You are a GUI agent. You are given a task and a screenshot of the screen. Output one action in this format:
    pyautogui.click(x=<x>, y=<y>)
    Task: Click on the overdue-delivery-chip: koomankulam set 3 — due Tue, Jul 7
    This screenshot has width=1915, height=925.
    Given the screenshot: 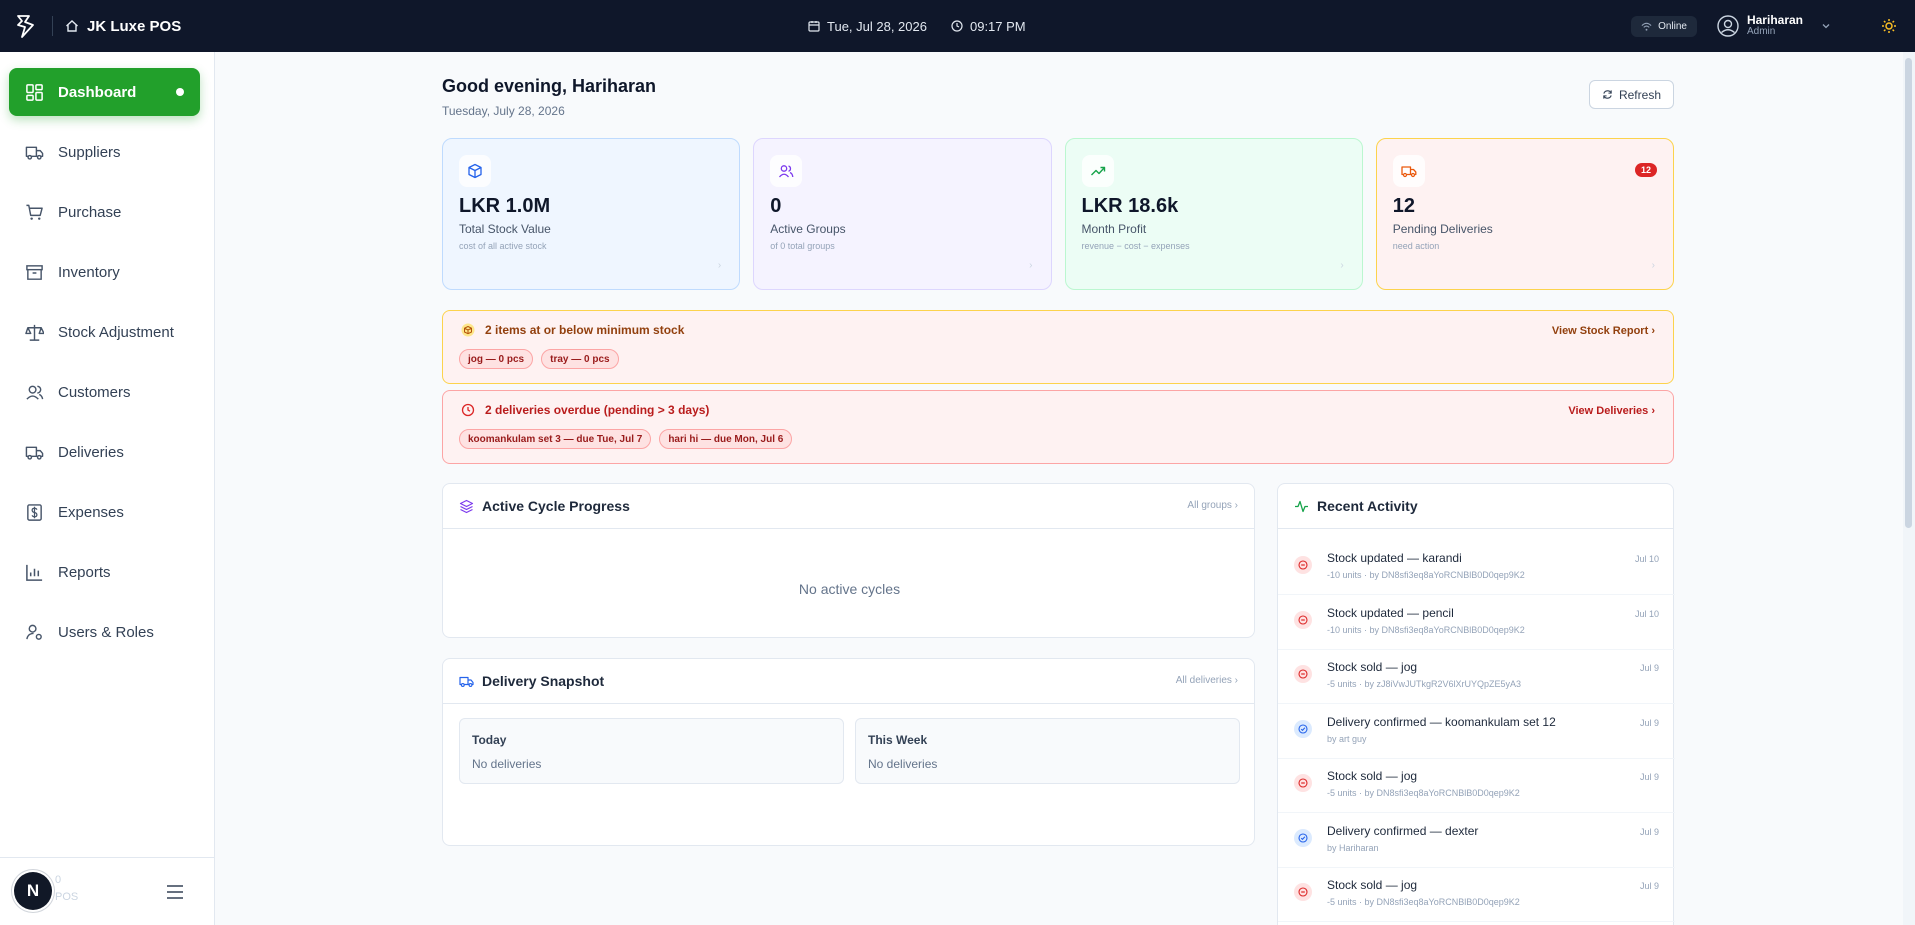 What is the action you would take?
    pyautogui.click(x=555, y=439)
    